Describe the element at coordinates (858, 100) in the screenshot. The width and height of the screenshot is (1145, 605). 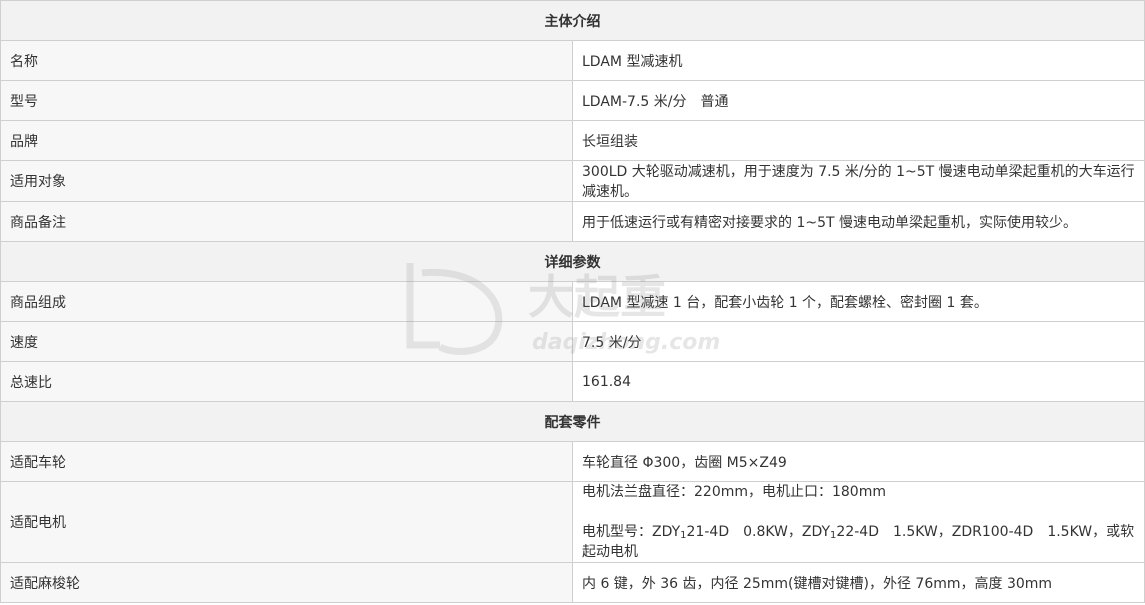
I see `row-value: LDAM-7.5 米/分 普通` at that location.